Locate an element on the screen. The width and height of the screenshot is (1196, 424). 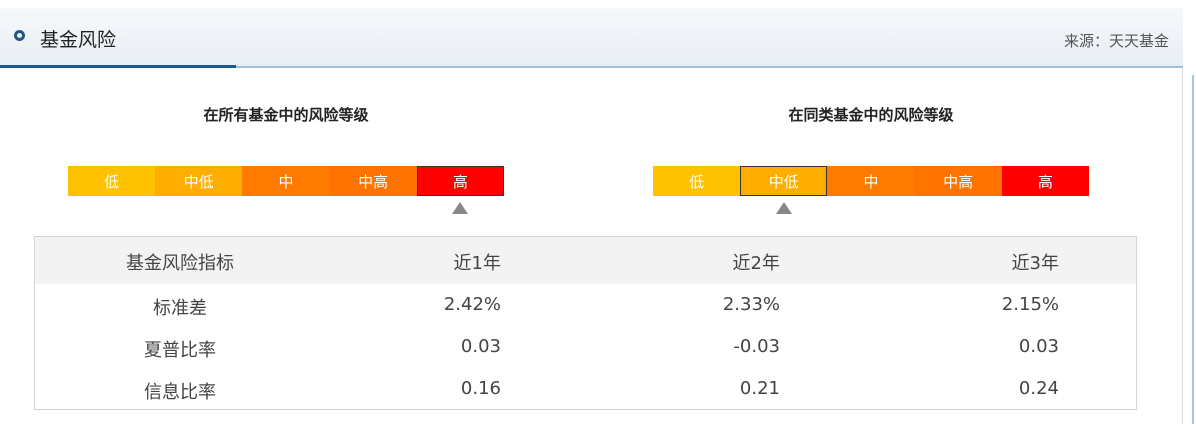
table-cell: 2.42% is located at coordinates (472, 304).